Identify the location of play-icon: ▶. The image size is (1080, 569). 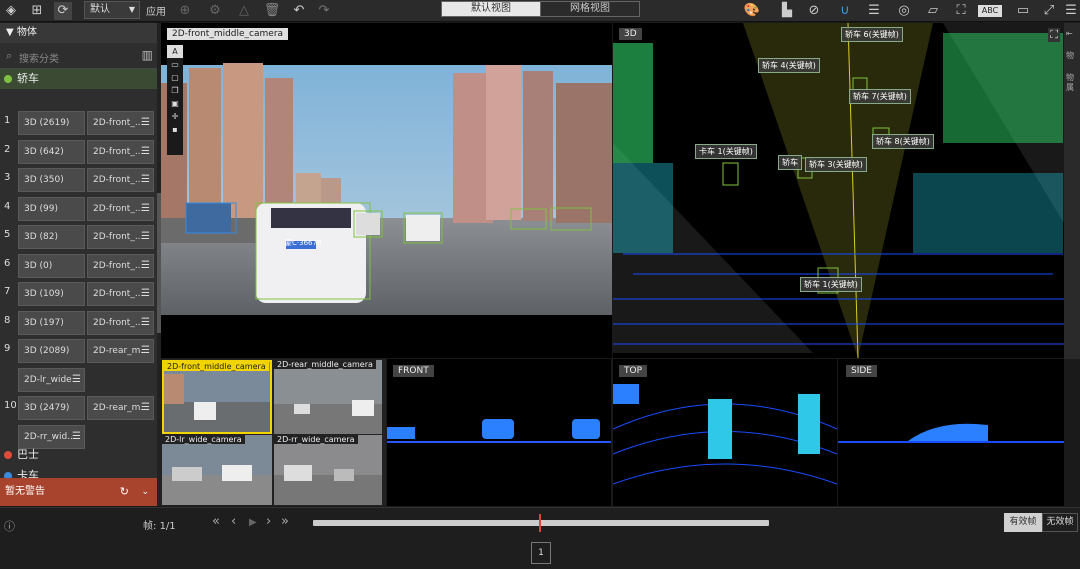
(253, 522).